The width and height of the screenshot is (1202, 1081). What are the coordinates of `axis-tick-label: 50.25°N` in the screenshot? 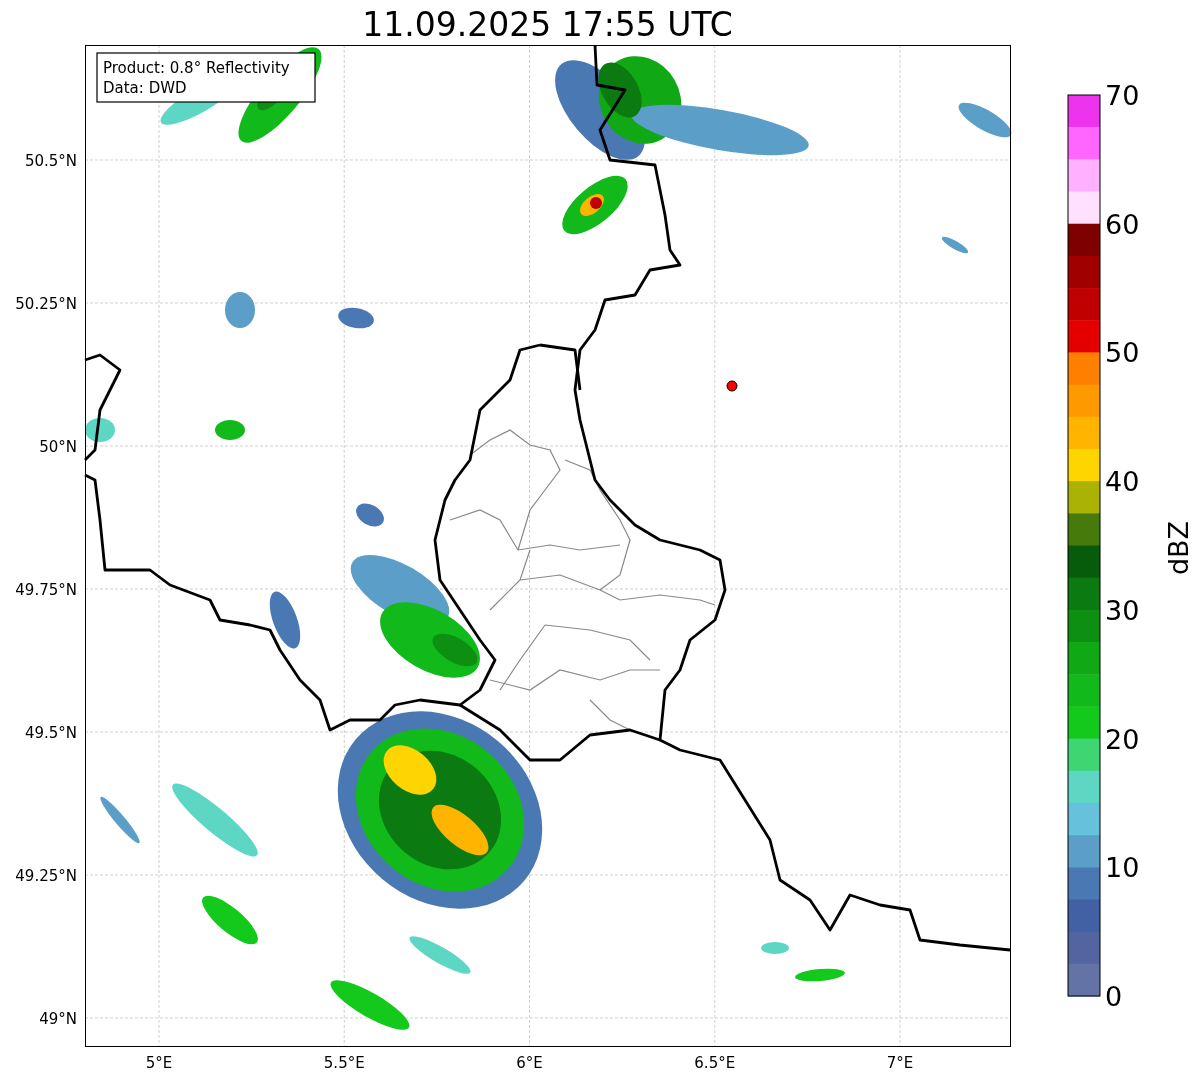 It's located at (46, 304).